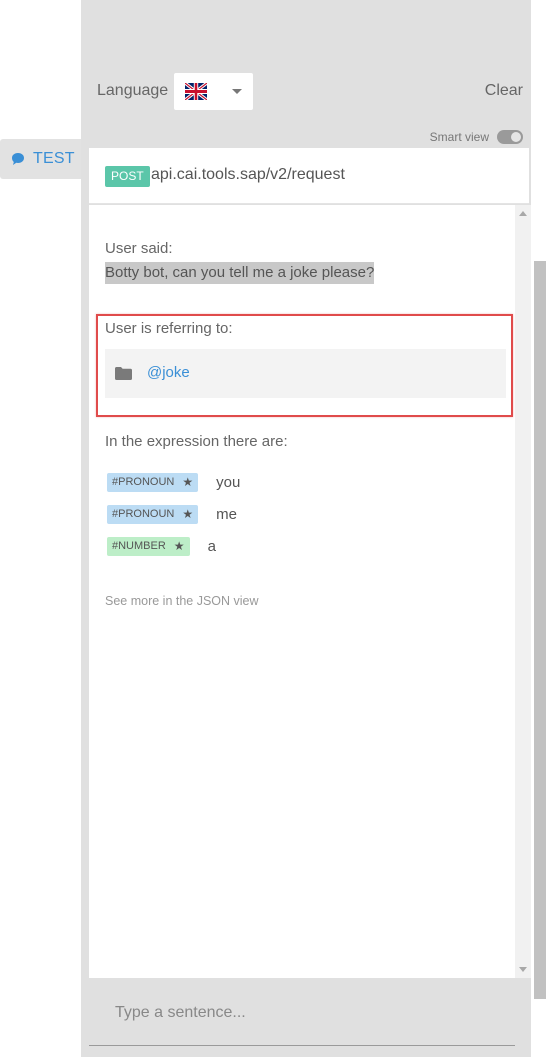 The height and width of the screenshot is (1057, 548). I want to click on scroll-up-arrow, so click(523, 213).